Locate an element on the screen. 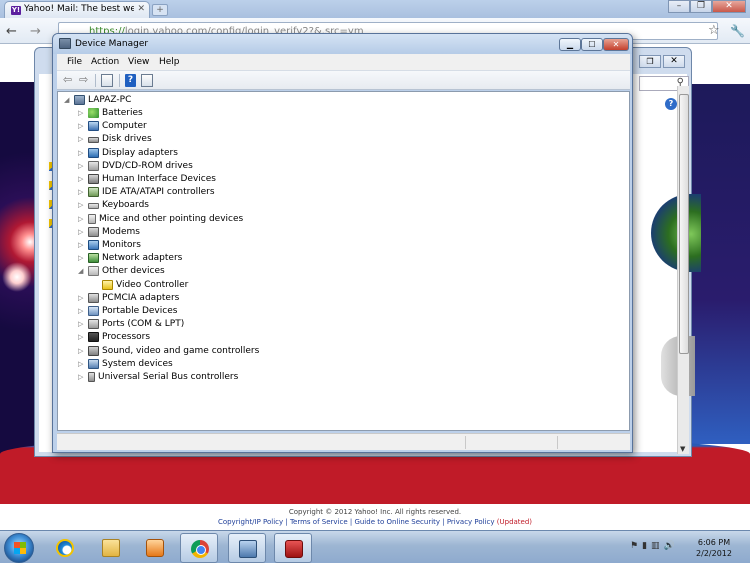  tab-close-icon: ✕ is located at coordinates (141, 9).